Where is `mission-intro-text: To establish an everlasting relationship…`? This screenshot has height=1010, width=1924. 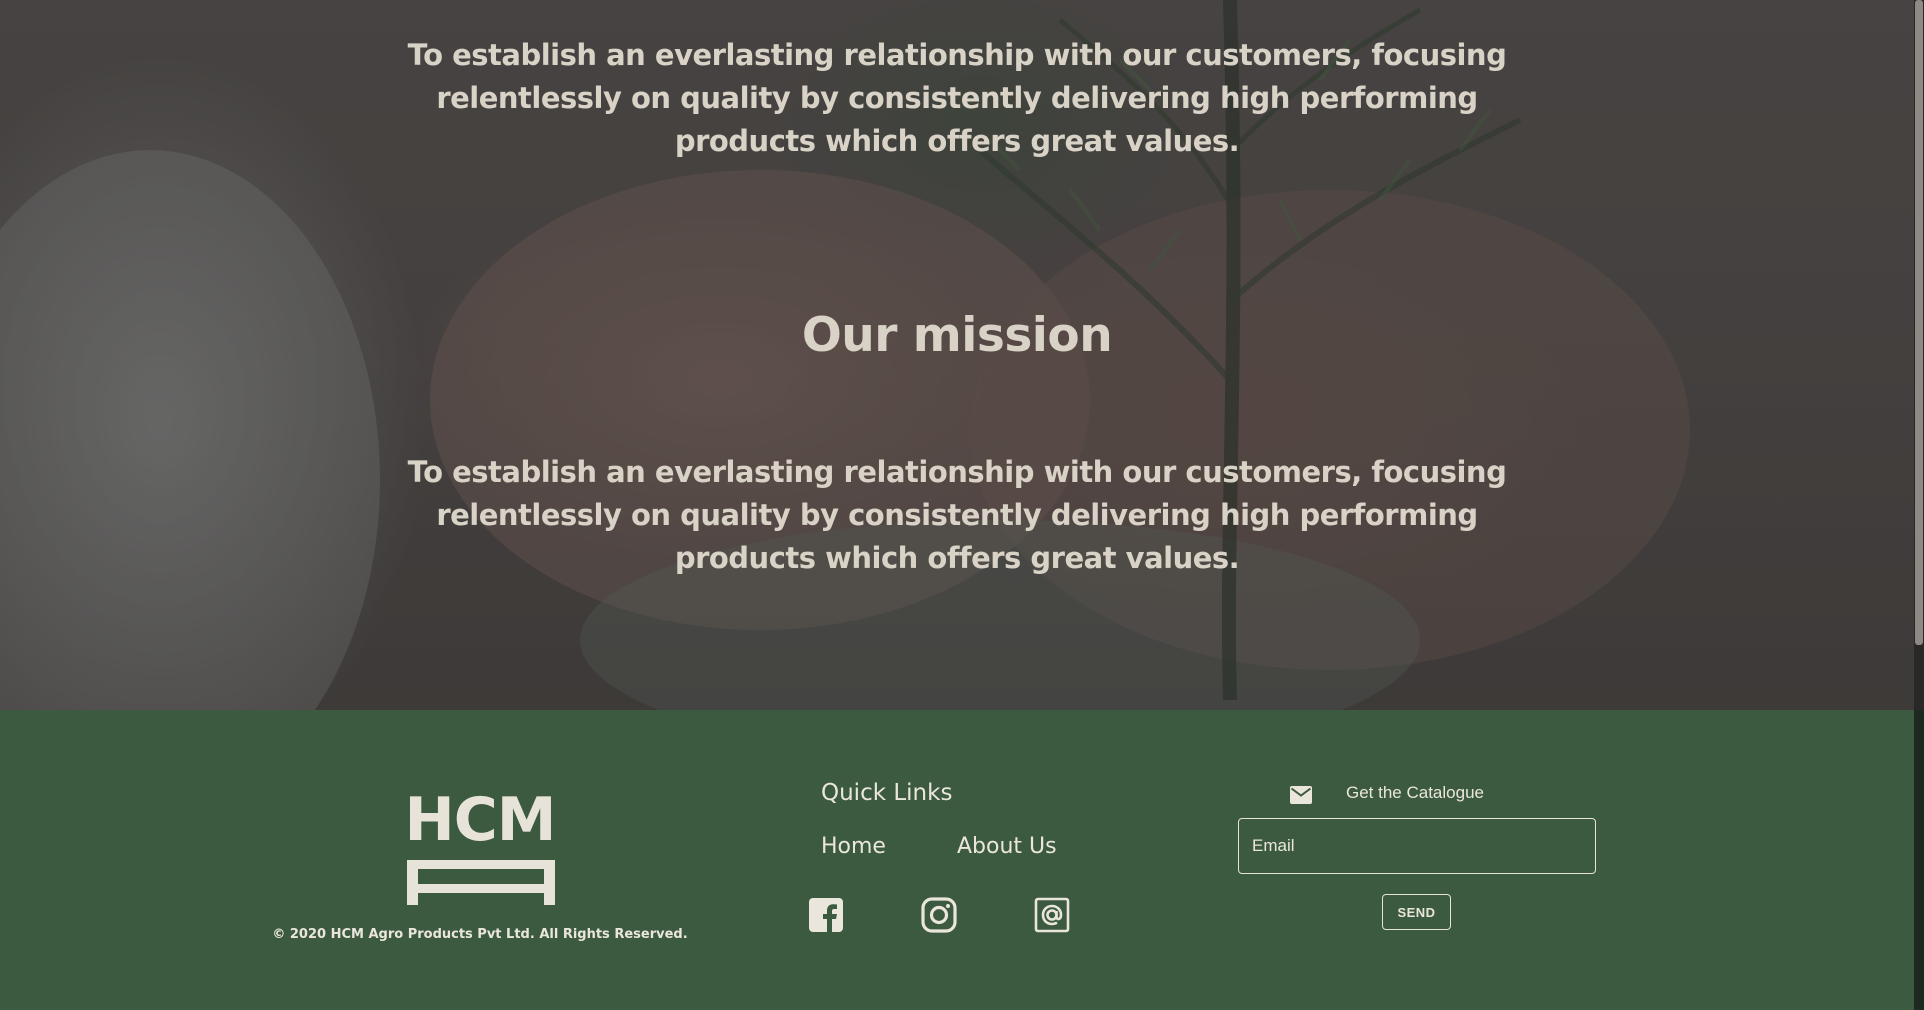
mission-intro-text: To establish an everlasting relationship… is located at coordinates (957, 98).